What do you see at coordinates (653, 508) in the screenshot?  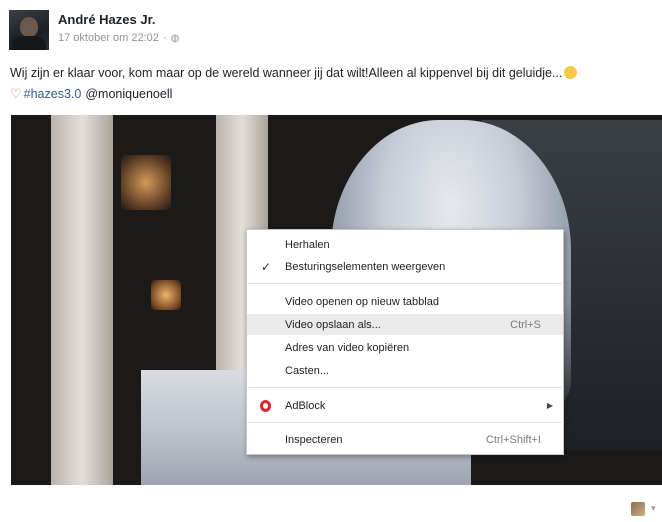 I see `chevron-down-icon: ▾` at bounding box center [653, 508].